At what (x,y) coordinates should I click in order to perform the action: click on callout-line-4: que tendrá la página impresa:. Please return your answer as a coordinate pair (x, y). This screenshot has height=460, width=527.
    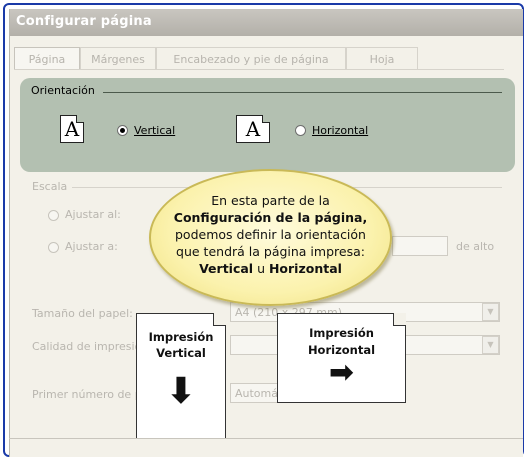
    Looking at the image, I should click on (270, 251).